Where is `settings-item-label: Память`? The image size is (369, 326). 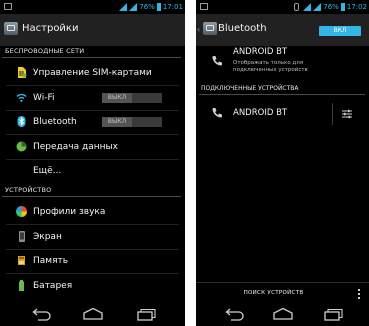
settings-item-label: Память is located at coordinates (51, 261).